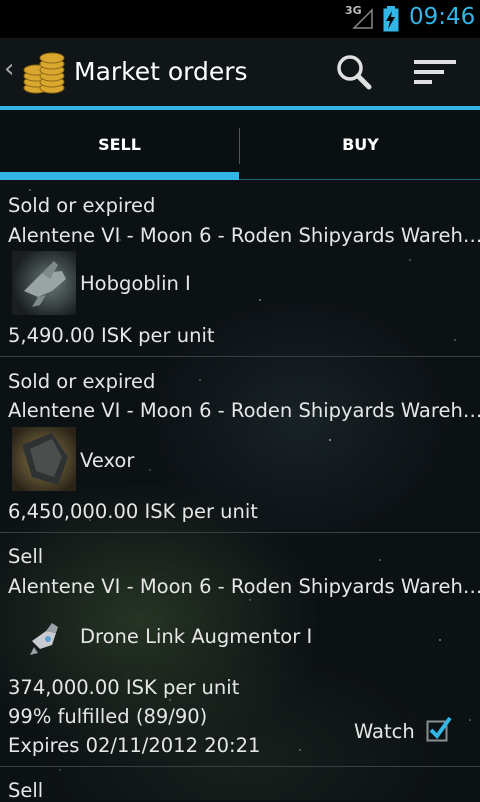 Image resolution: width=480 pixels, height=802 pixels. What do you see at coordinates (119, 145) in the screenshot?
I see `tab-sell: SELL` at bounding box center [119, 145].